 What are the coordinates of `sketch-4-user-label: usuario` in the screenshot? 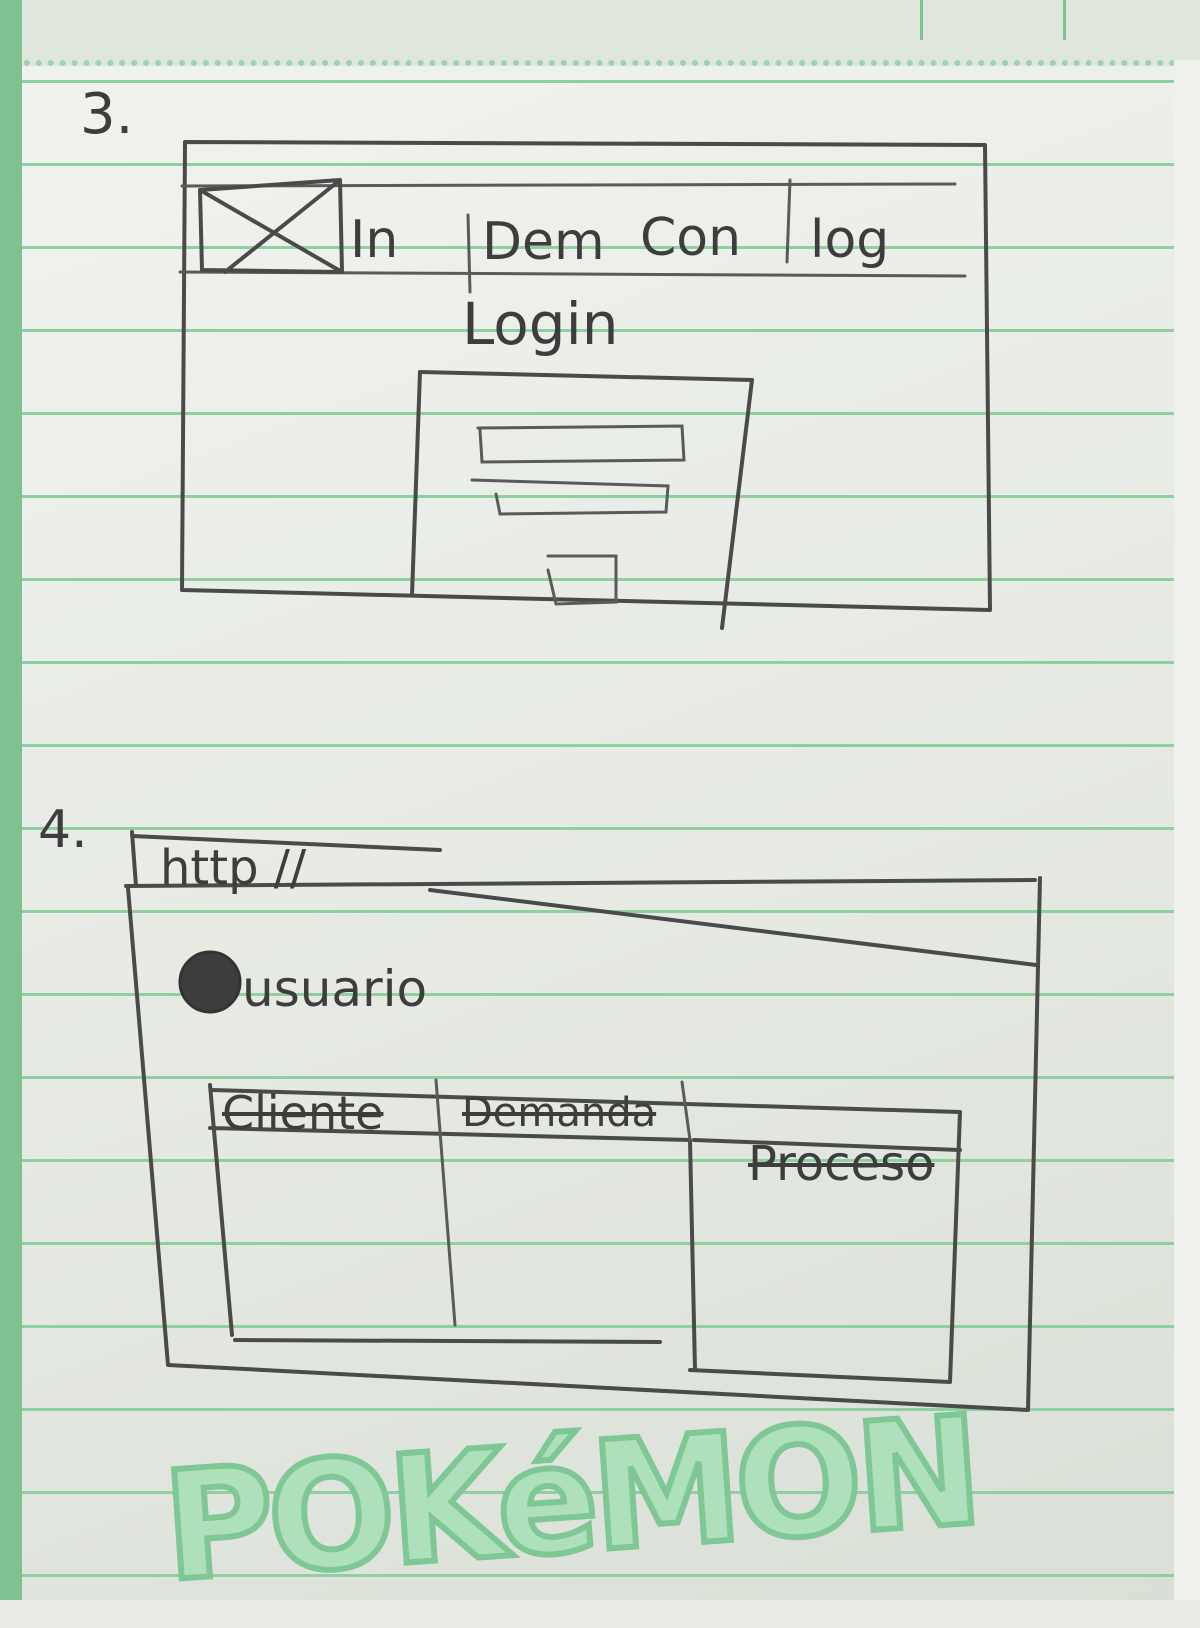 It's located at (335, 989).